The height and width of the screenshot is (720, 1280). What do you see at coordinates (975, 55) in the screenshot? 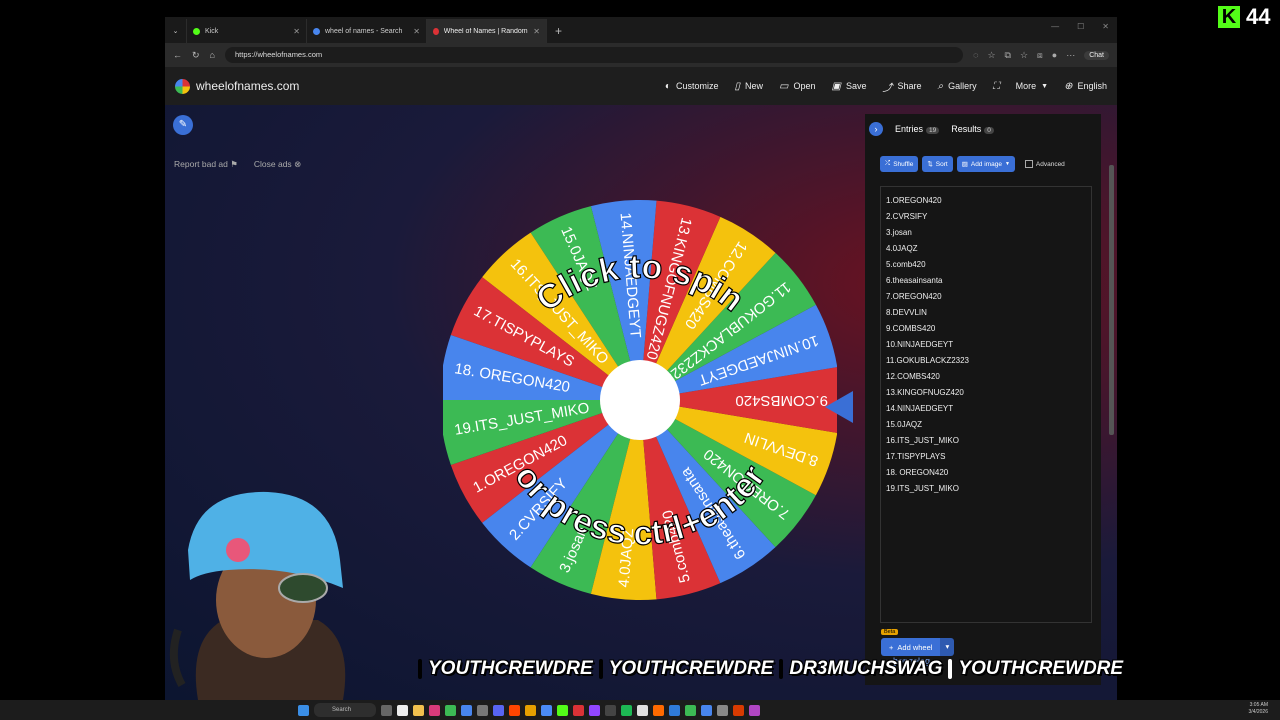
I see `reader-icon: ◌` at bounding box center [975, 55].